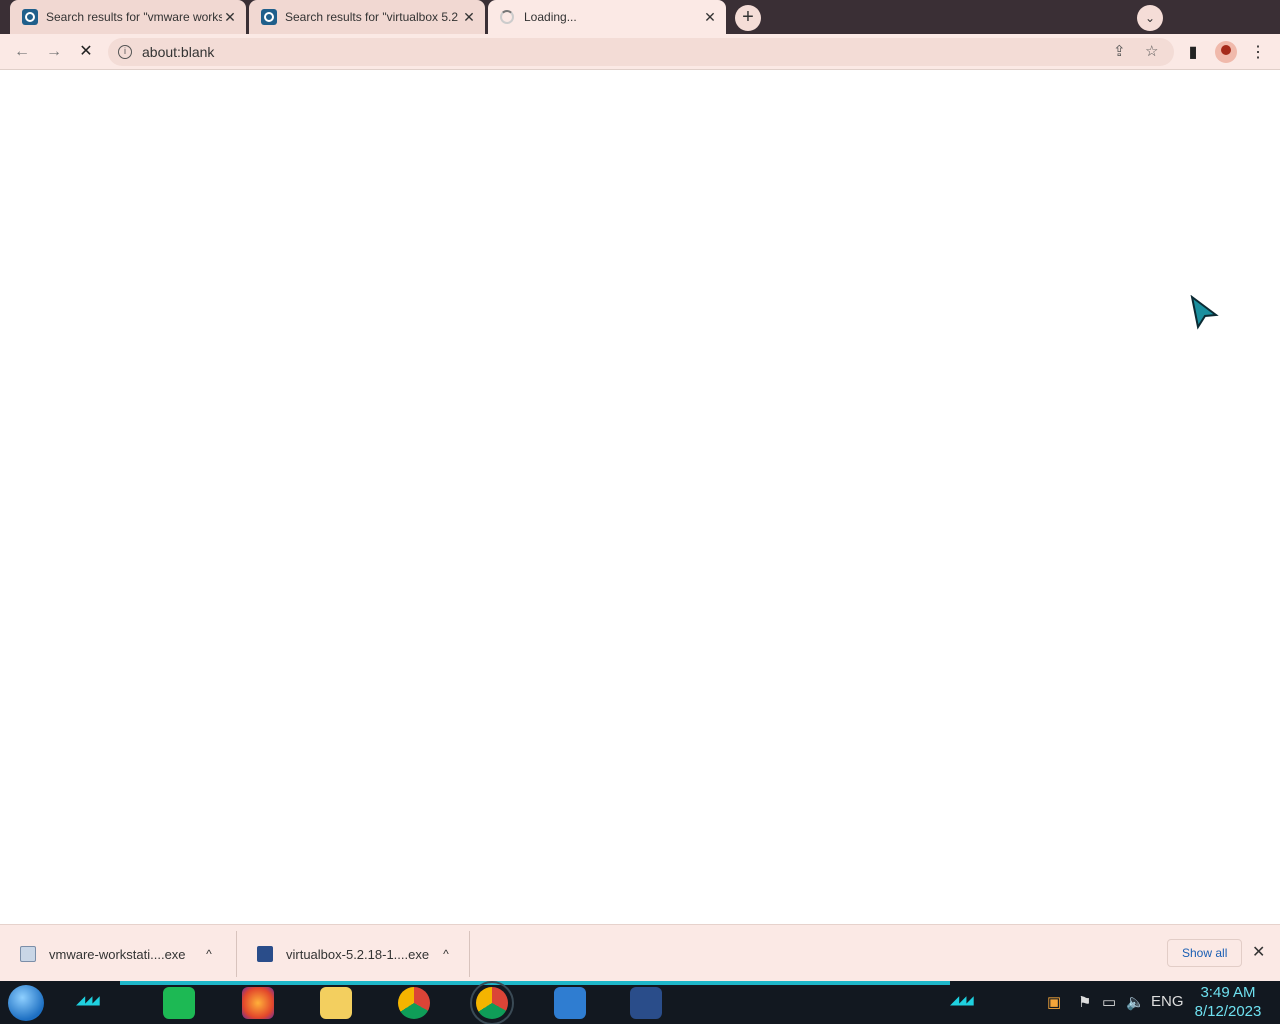  Describe the element at coordinates (86, 52) in the screenshot. I see `stop-loading-button: ✕` at that location.